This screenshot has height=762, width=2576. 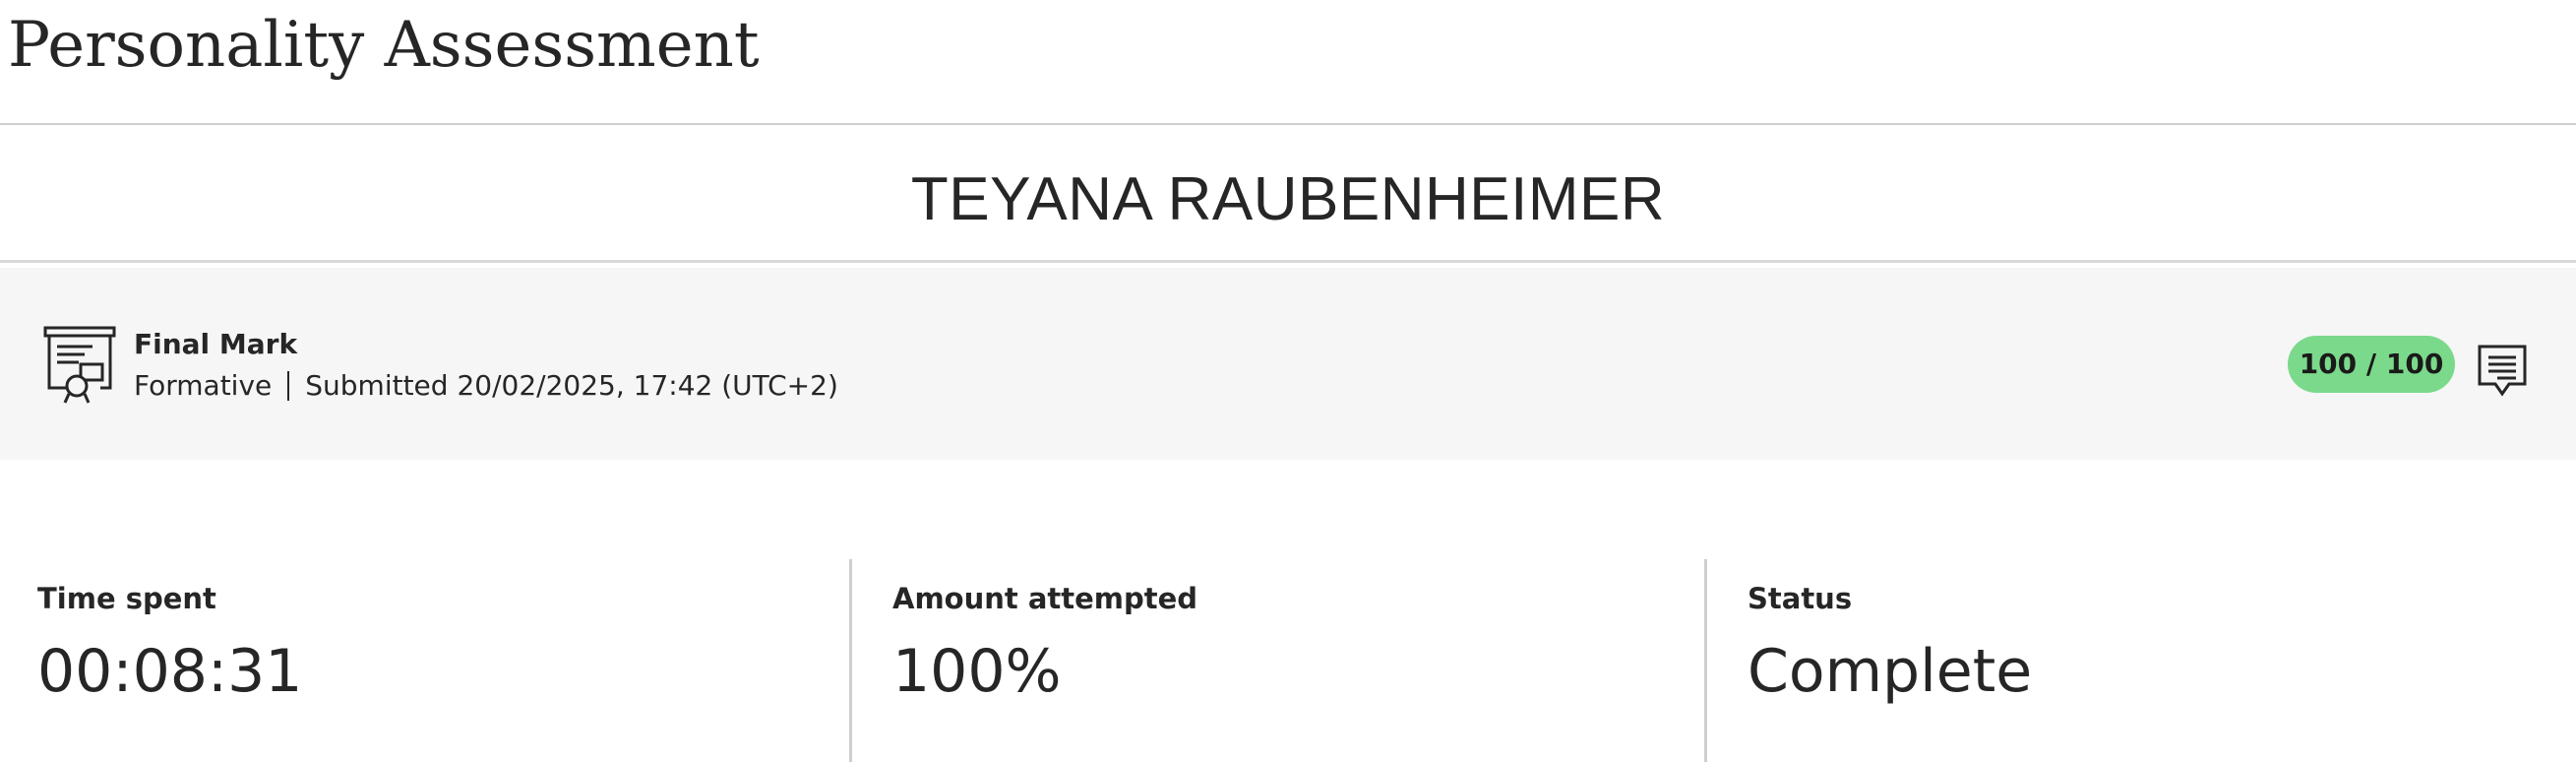 I want to click on assessment-type: Formative, so click(x=203, y=385).